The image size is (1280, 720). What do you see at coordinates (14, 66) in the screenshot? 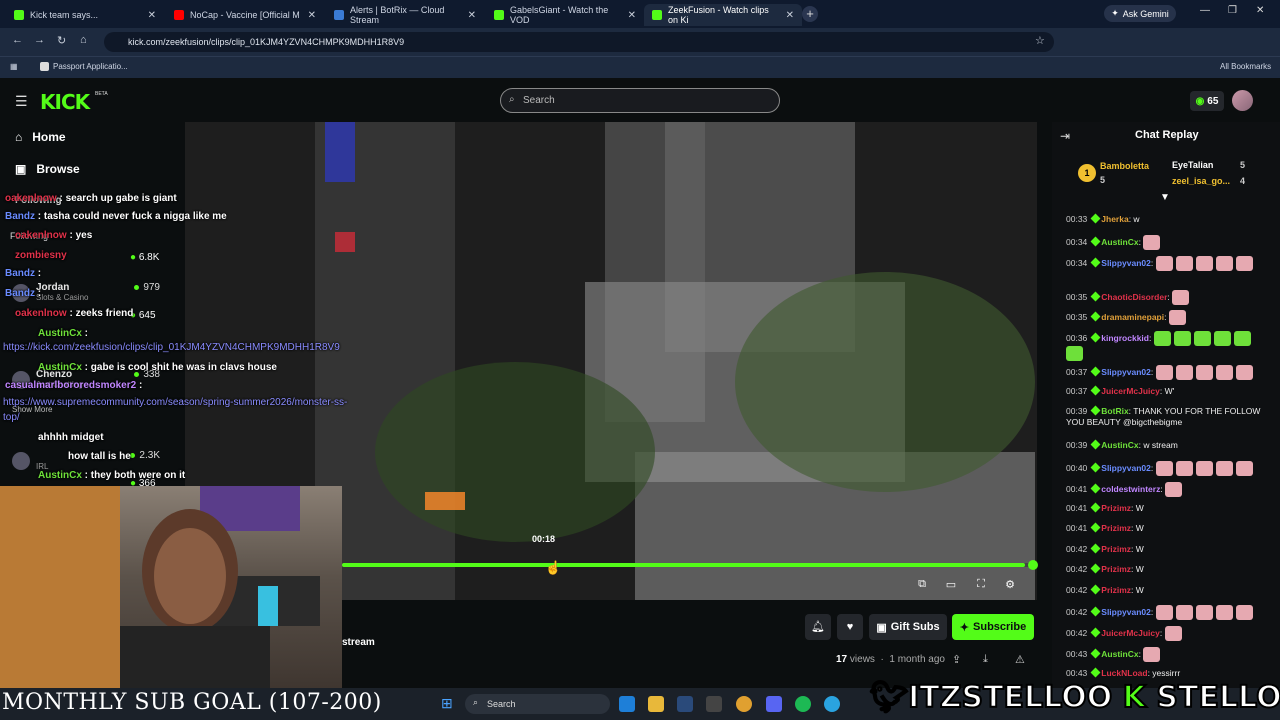
I see `apps-icon: ▦` at bounding box center [14, 66].